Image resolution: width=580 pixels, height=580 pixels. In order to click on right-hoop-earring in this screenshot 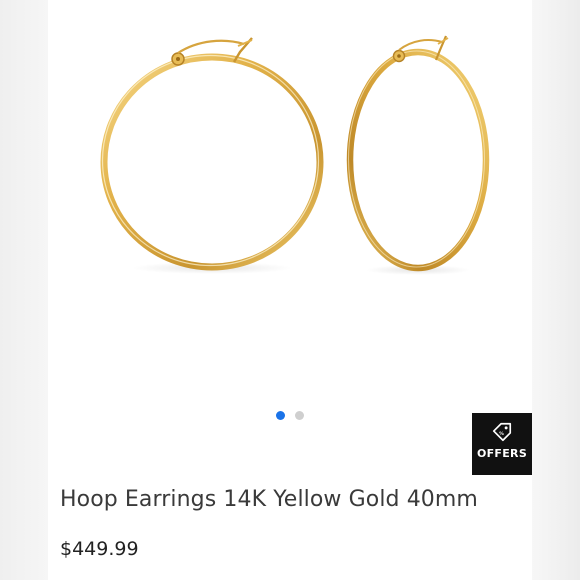, I will do `click(418, 153)`.